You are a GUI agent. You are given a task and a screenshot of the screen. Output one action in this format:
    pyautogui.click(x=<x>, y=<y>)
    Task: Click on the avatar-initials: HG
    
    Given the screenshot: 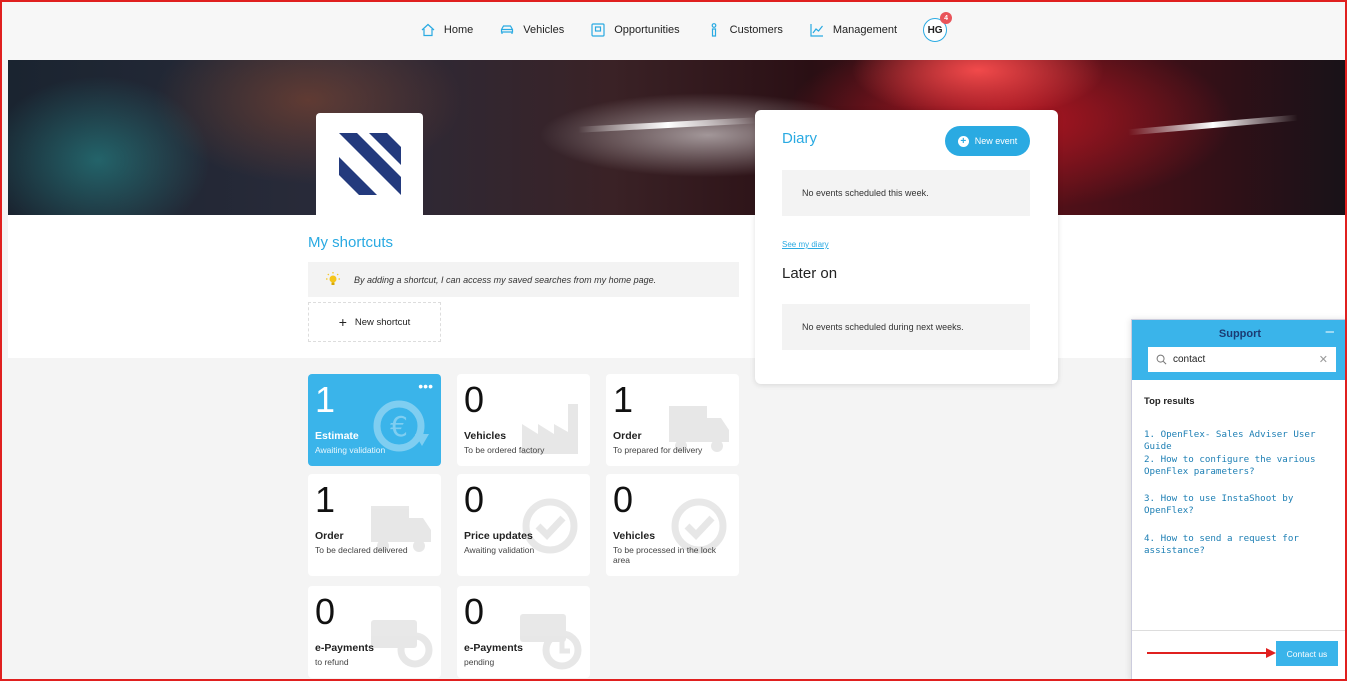 What is the action you would take?
    pyautogui.click(x=935, y=30)
    